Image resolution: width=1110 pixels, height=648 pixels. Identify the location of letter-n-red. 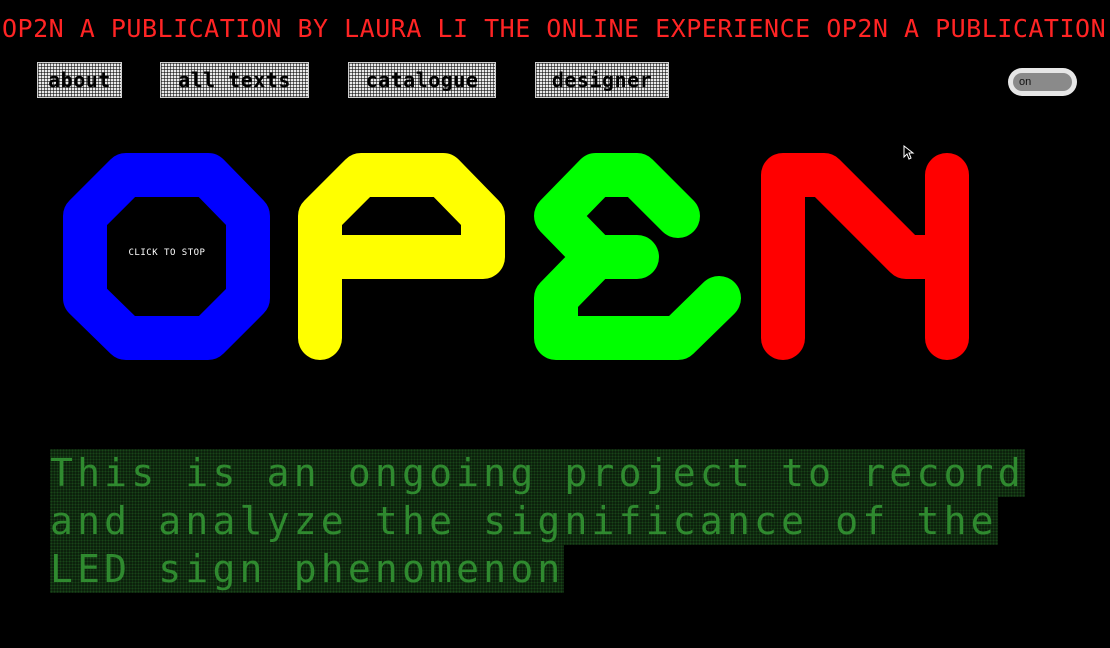
(865, 256).